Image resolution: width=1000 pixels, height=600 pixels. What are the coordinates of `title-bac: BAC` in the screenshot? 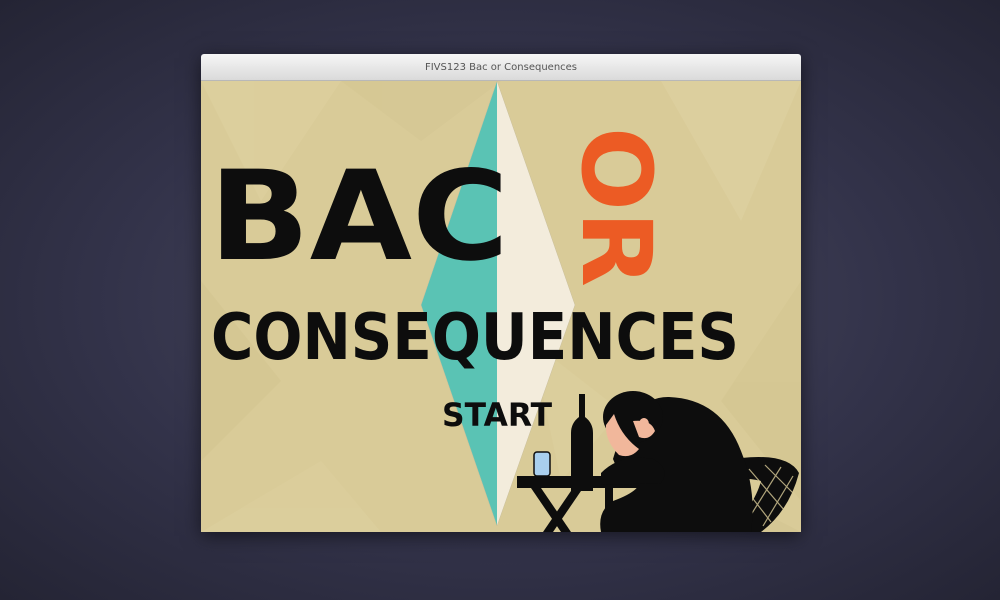 It's located at (359, 217).